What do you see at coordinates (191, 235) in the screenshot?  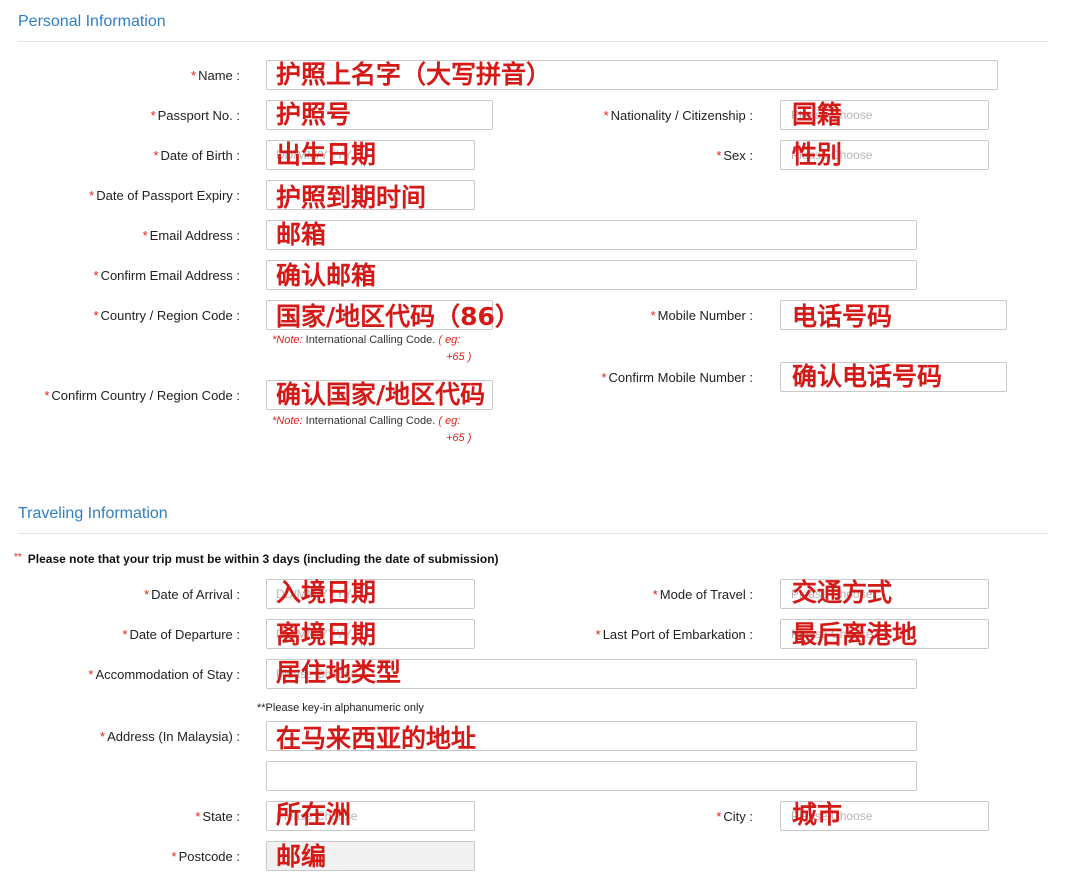 I see `email-label: * Email Address :` at bounding box center [191, 235].